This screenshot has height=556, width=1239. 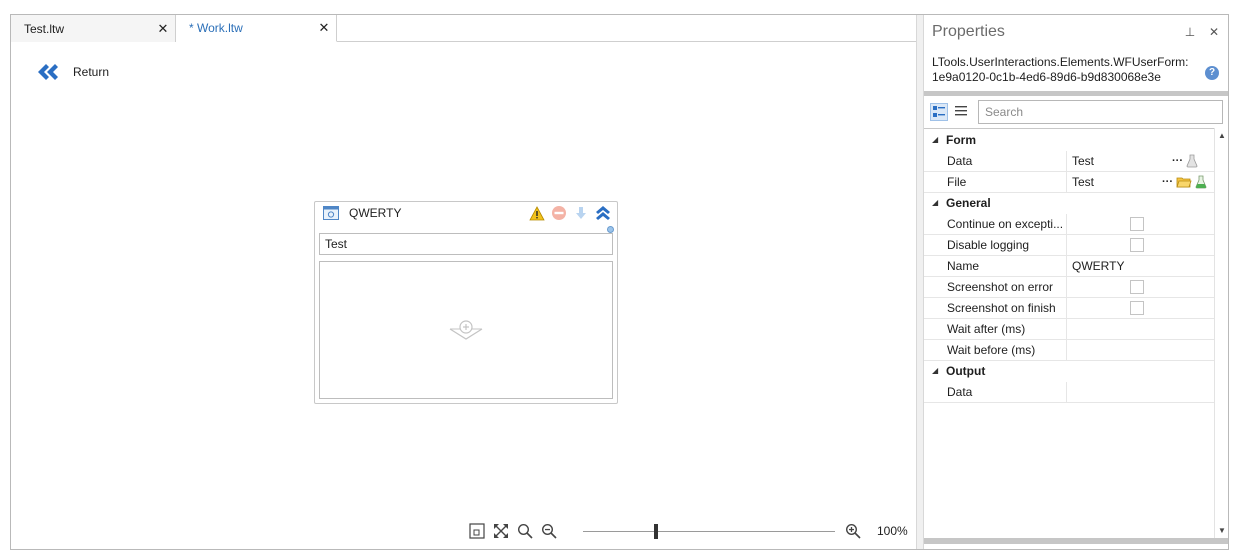 What do you see at coordinates (1069, 371) in the screenshot?
I see `category-output: ◢ Output` at bounding box center [1069, 371].